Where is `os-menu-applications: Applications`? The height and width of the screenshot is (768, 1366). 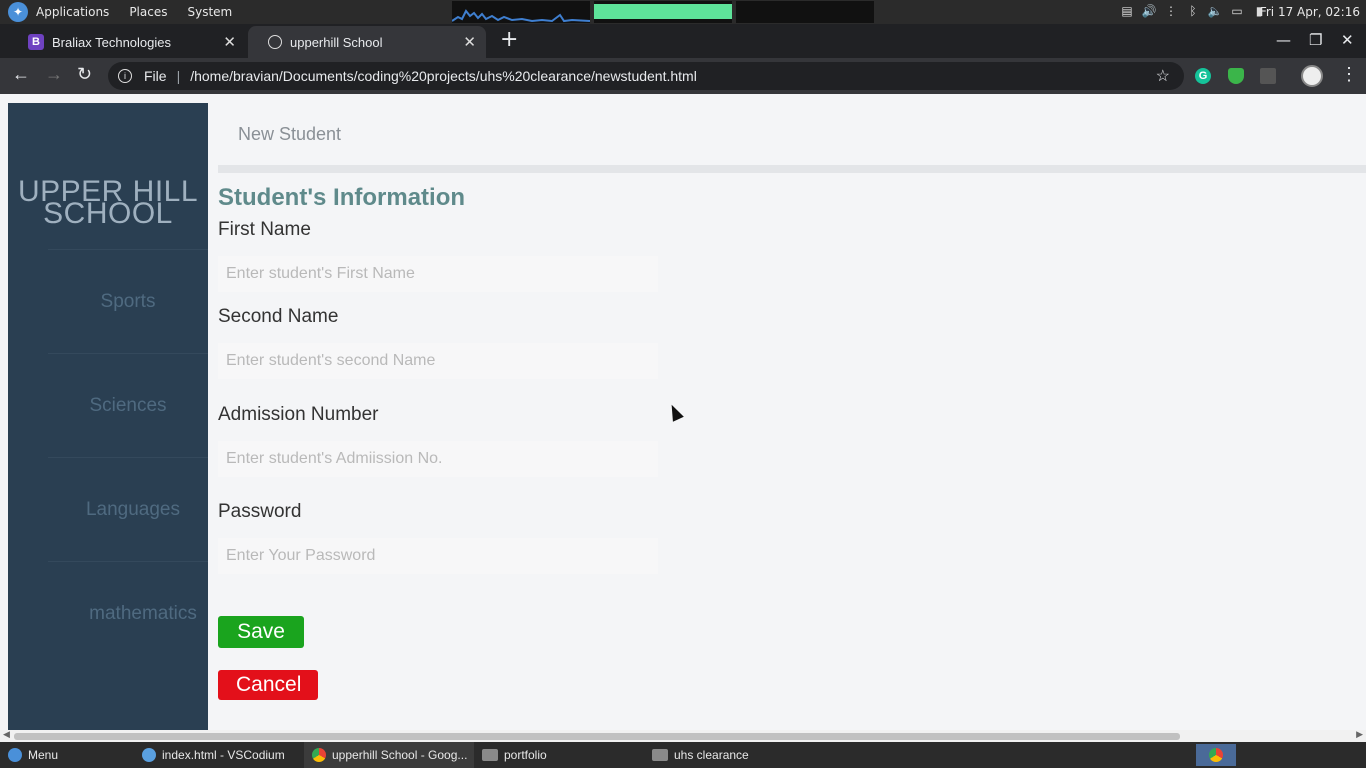
os-menu-applications: Applications is located at coordinates (72, 12).